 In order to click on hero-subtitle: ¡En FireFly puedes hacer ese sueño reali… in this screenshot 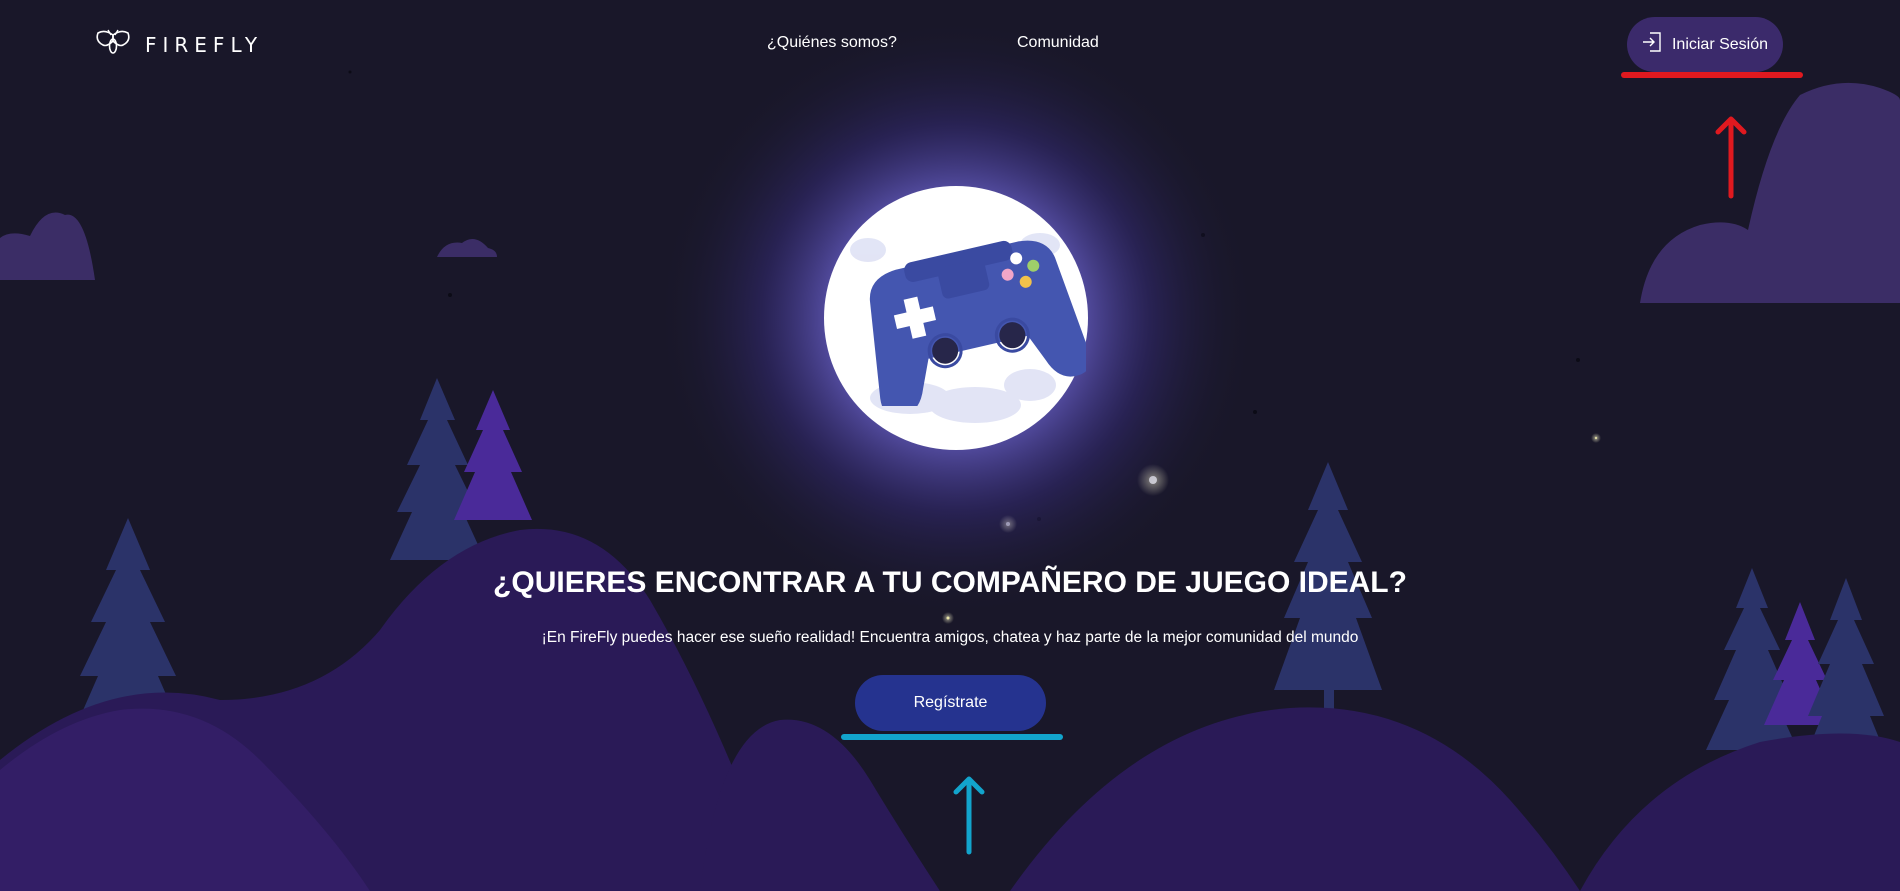, I will do `click(950, 637)`.